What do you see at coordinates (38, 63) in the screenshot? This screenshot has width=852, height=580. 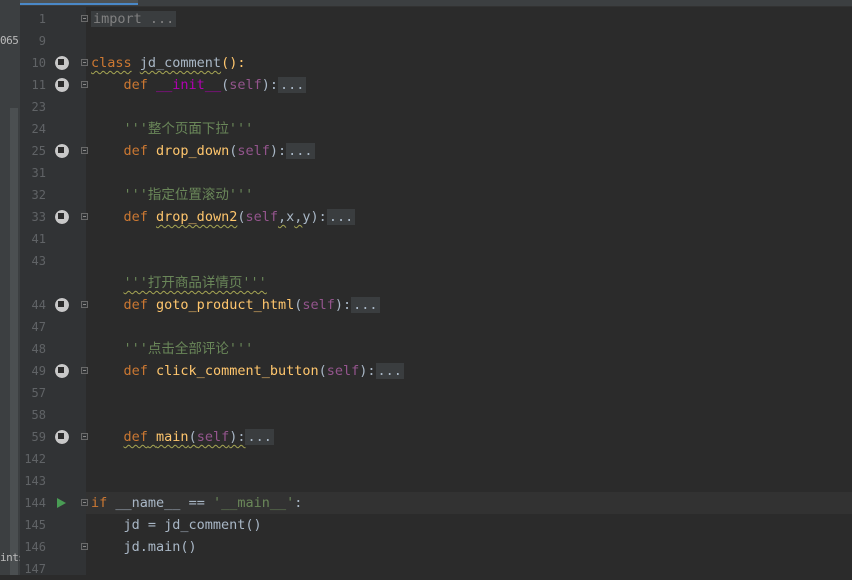 I see `line-number: 10` at bounding box center [38, 63].